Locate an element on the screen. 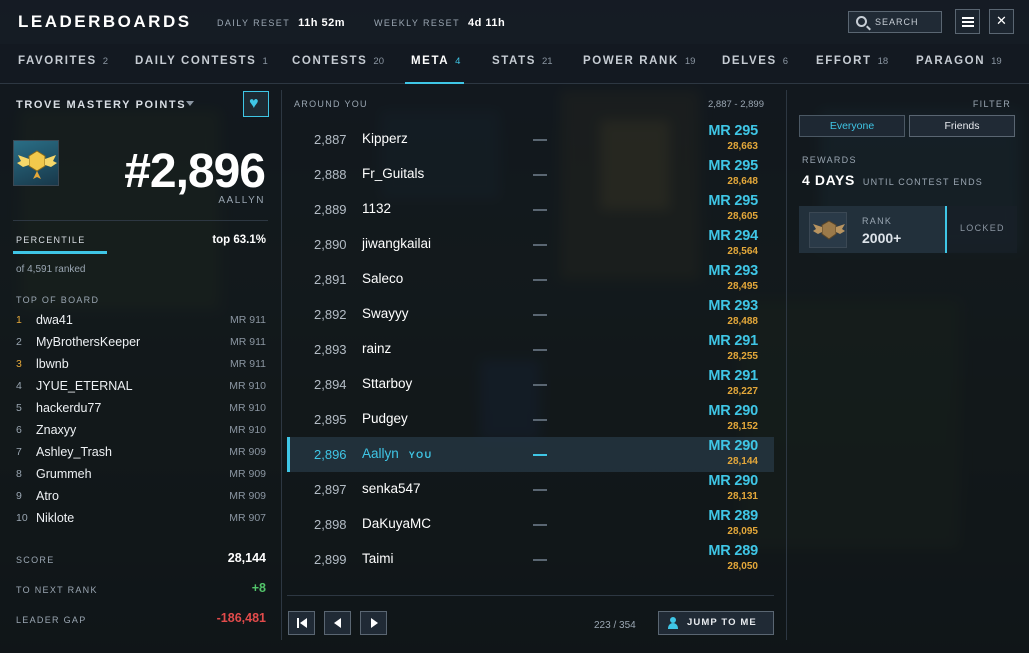 Image resolution: width=1029 pixels, height=653 pixels. top-player-mr: MR 910 is located at coordinates (247, 430).